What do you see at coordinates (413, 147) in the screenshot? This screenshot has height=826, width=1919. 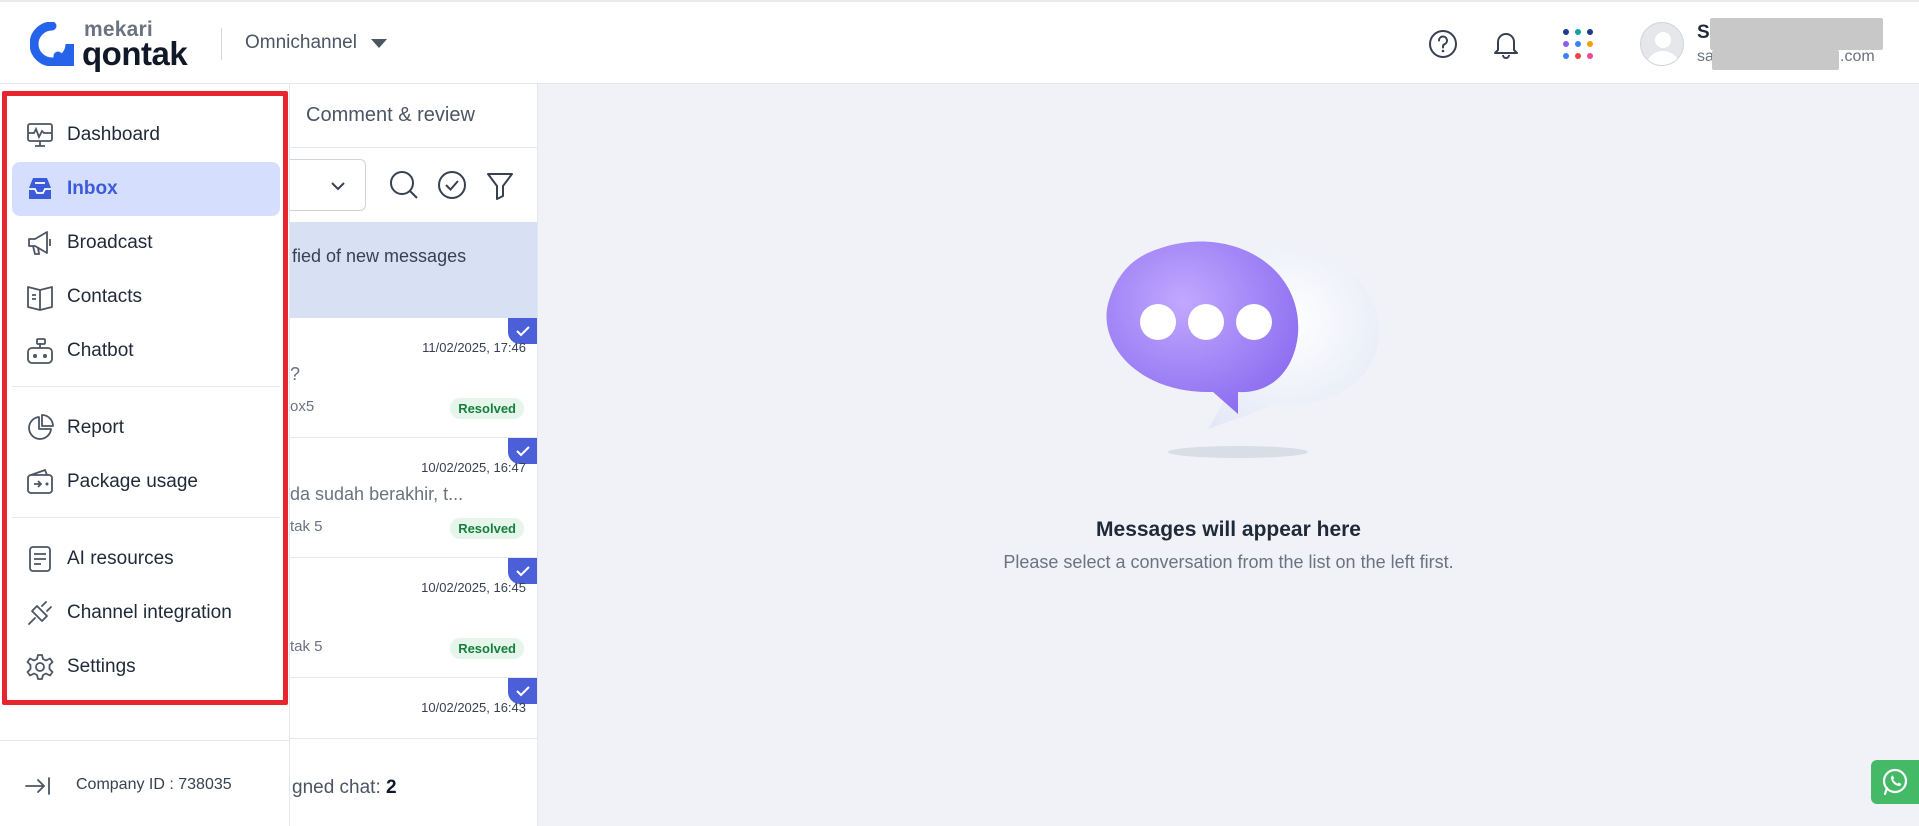 I see `tab-divider` at bounding box center [413, 147].